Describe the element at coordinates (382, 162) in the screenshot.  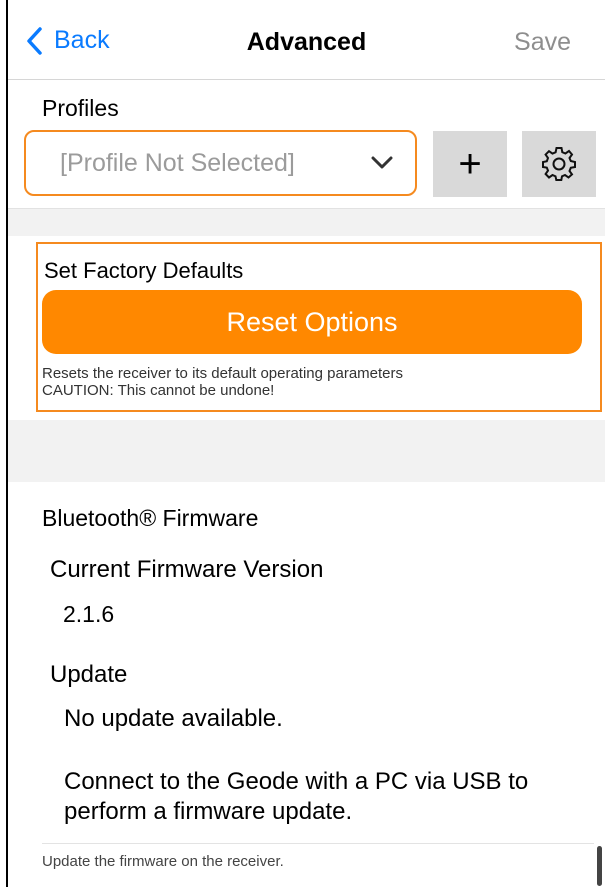
I see `chevron-down-icon` at that location.